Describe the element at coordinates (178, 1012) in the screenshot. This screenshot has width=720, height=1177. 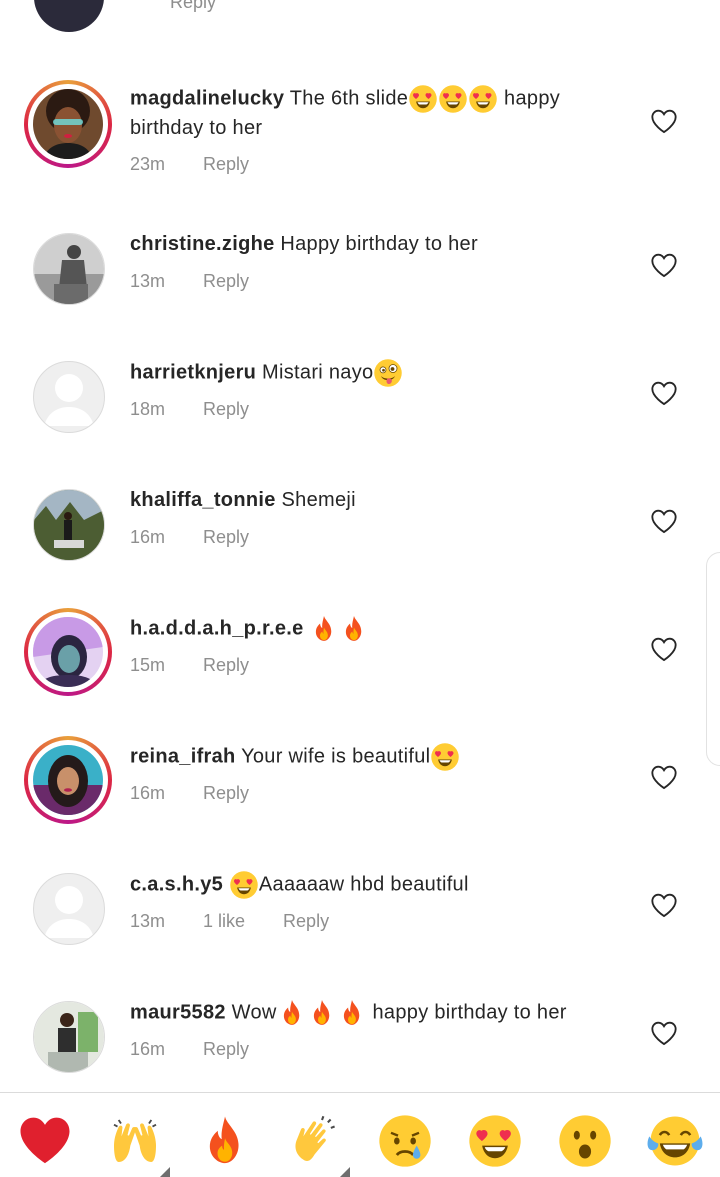
I see `comment-username: maur5582` at that location.